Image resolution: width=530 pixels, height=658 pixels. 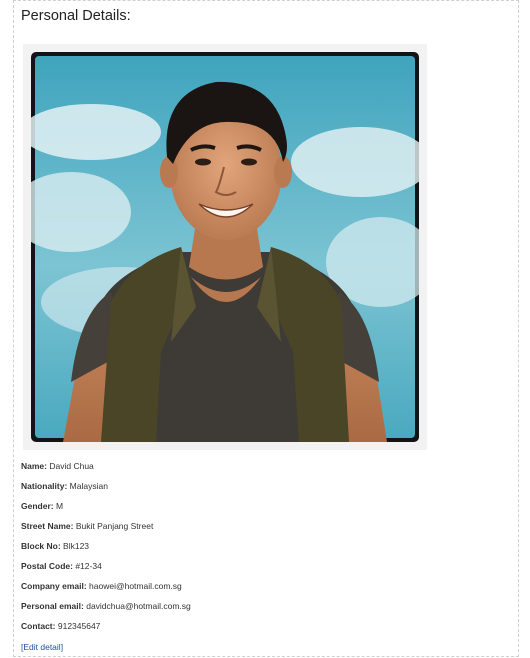 What do you see at coordinates (106, 571) in the screenshot?
I see `detail-row-postal-code: Postal Code: #12-34` at bounding box center [106, 571].